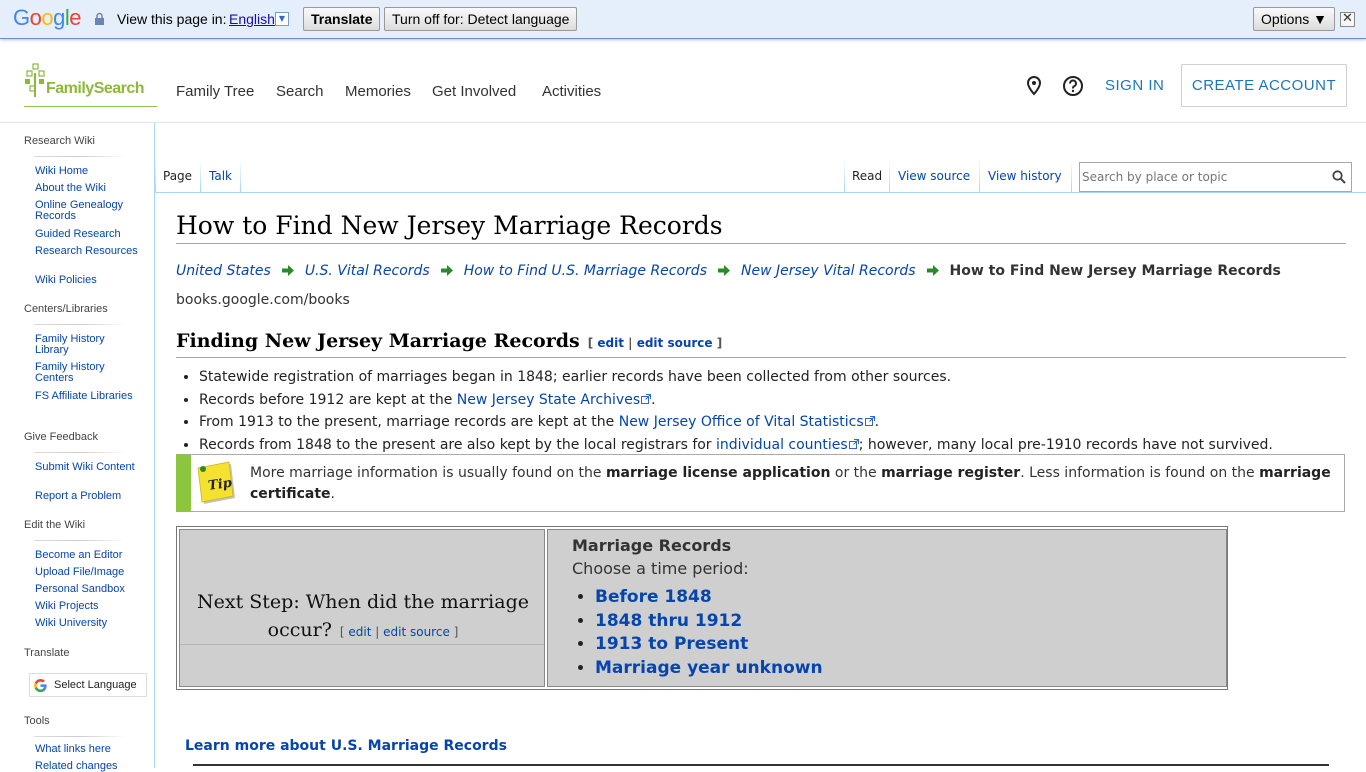 The height and width of the screenshot is (772, 1366). I want to click on sidebar-heading-tools: Tools, so click(37, 721).